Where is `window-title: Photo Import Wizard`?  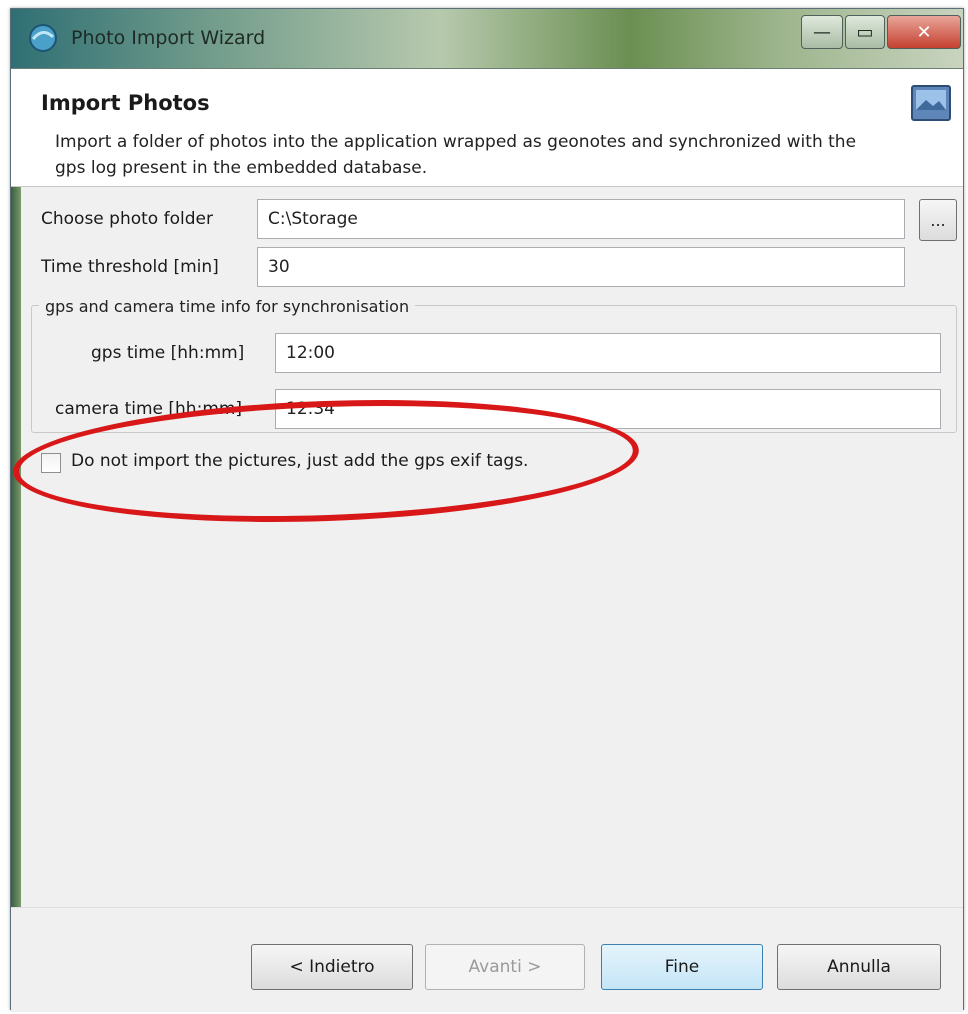
window-title: Photo Import Wizard is located at coordinates (168, 38).